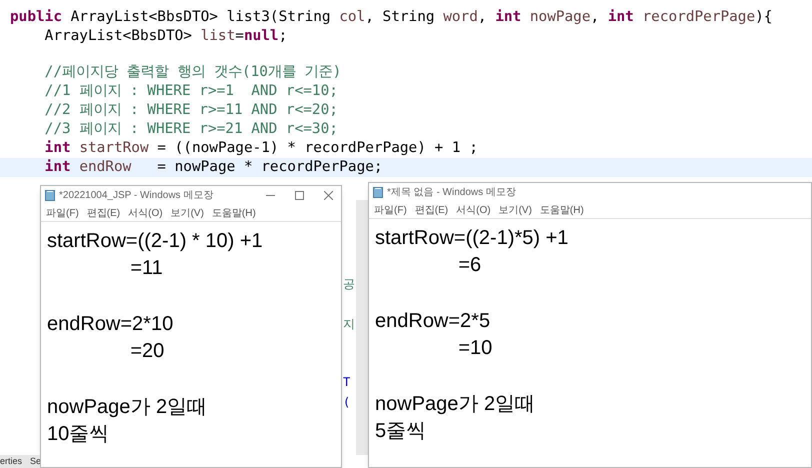  Describe the element at coordinates (433, 321) in the screenshot. I see `text-line: endRow=2*5` at that location.